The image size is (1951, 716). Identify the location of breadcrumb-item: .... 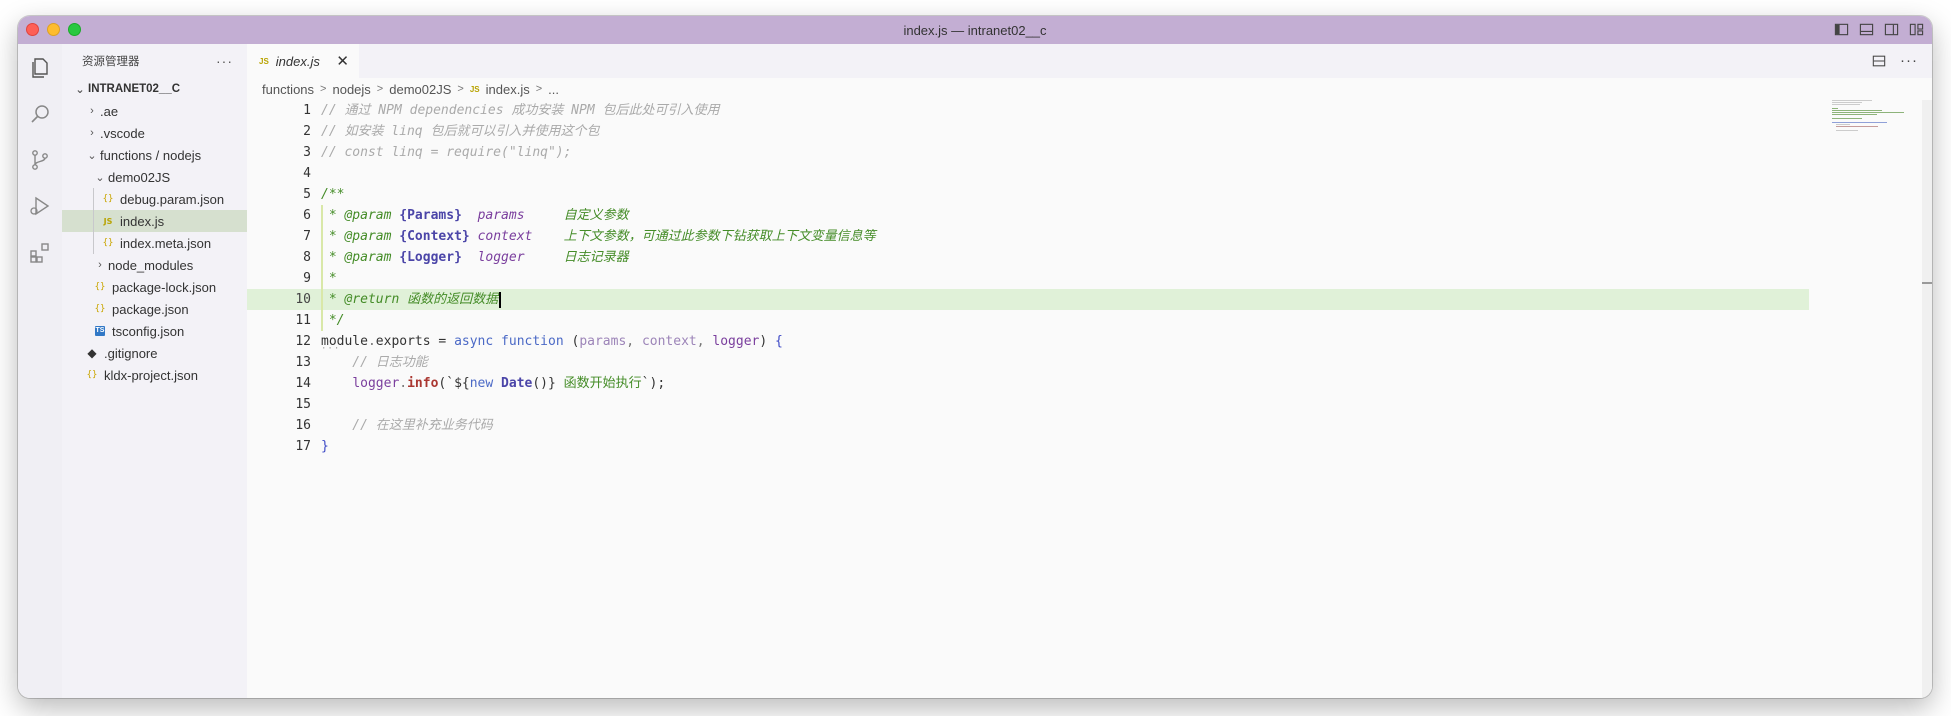
(553, 89).